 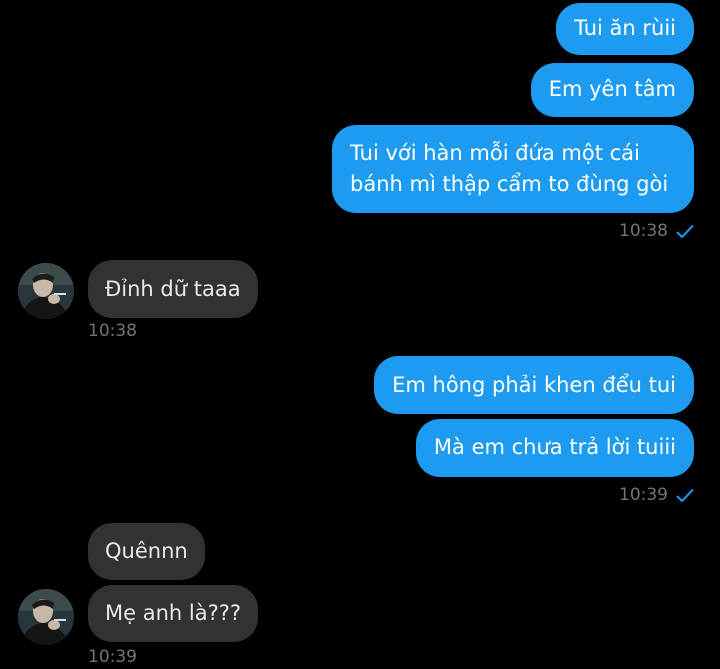 I want to click on outgoing-message: Tui ăn rùii, so click(x=625, y=29).